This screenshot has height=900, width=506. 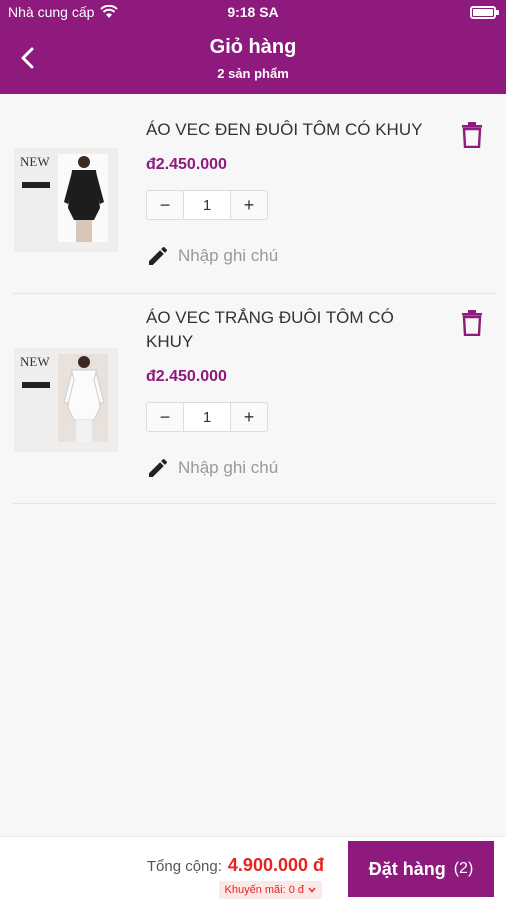 What do you see at coordinates (184, 866) in the screenshot?
I see `total-label: Tổng cộng:` at bounding box center [184, 866].